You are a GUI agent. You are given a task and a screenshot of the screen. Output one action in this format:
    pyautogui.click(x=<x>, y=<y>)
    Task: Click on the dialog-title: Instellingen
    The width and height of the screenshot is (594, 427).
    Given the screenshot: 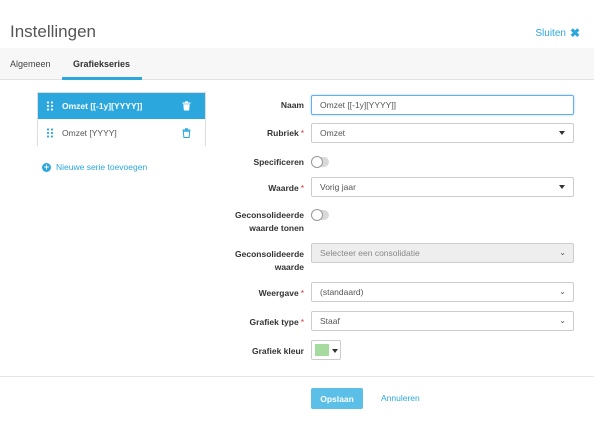 What is the action you would take?
    pyautogui.click(x=53, y=31)
    